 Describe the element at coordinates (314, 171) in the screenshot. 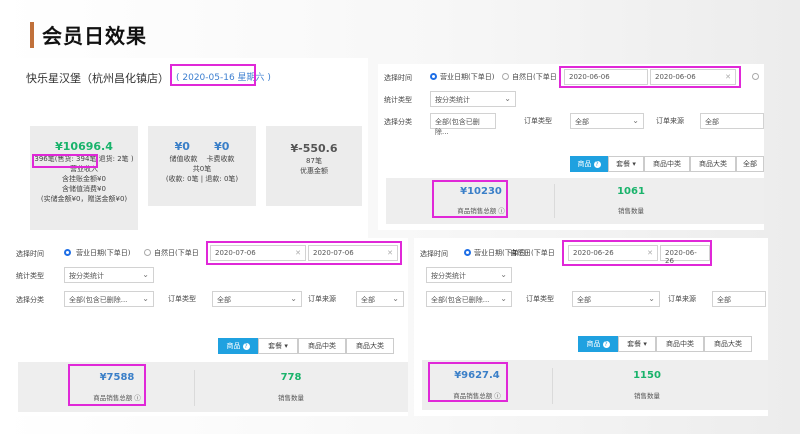

I see `discount-label: 优惠金额` at that location.